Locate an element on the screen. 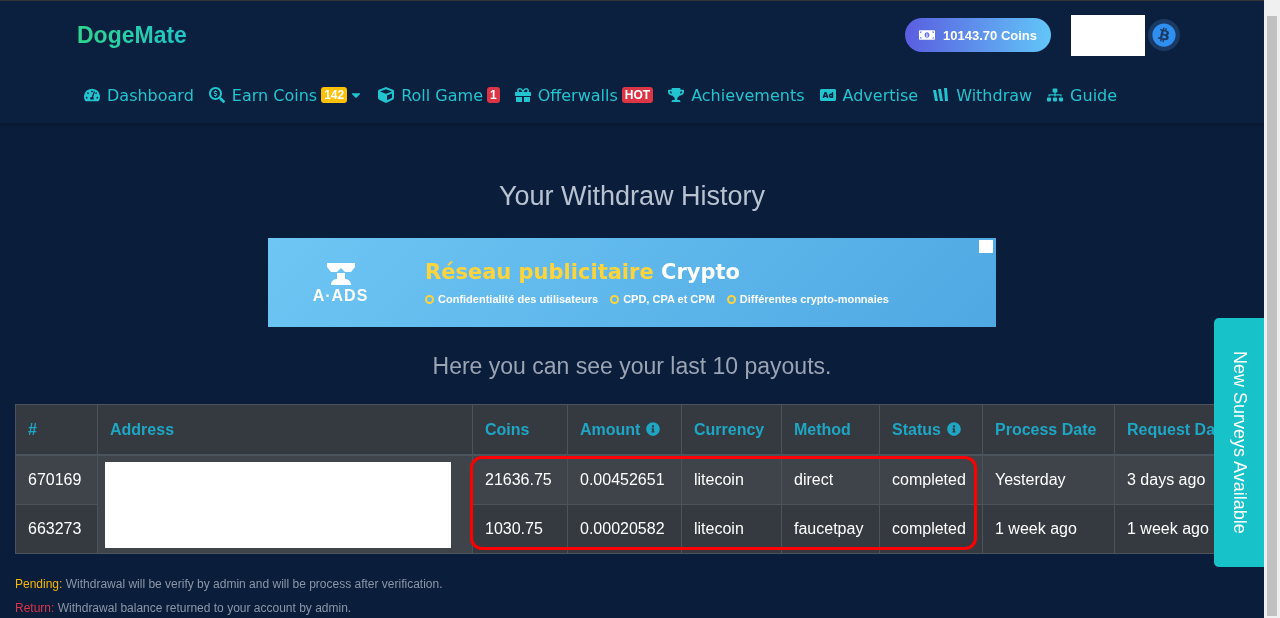 This screenshot has height=618, width=1280. bitcoin-avatar-icon is located at coordinates (1164, 35).